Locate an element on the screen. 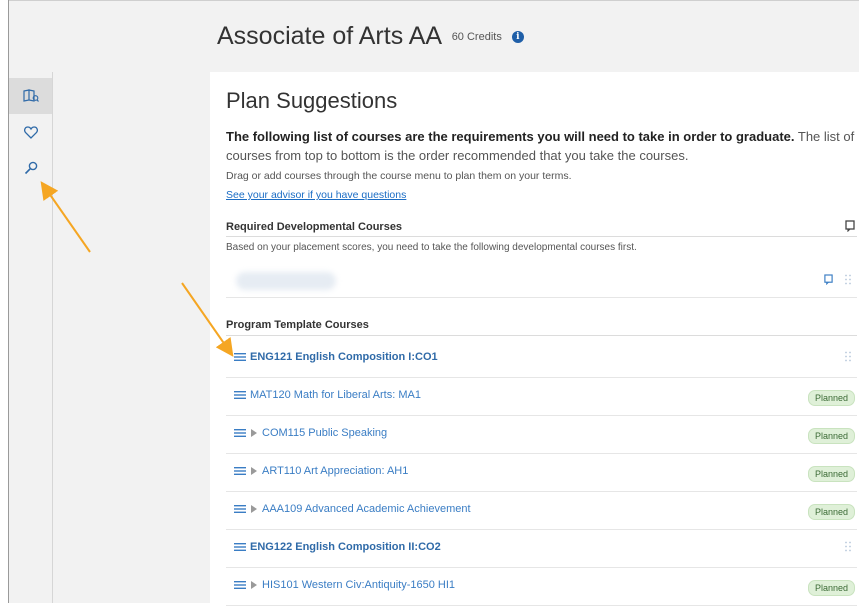  search-icon is located at coordinates (30, 168).